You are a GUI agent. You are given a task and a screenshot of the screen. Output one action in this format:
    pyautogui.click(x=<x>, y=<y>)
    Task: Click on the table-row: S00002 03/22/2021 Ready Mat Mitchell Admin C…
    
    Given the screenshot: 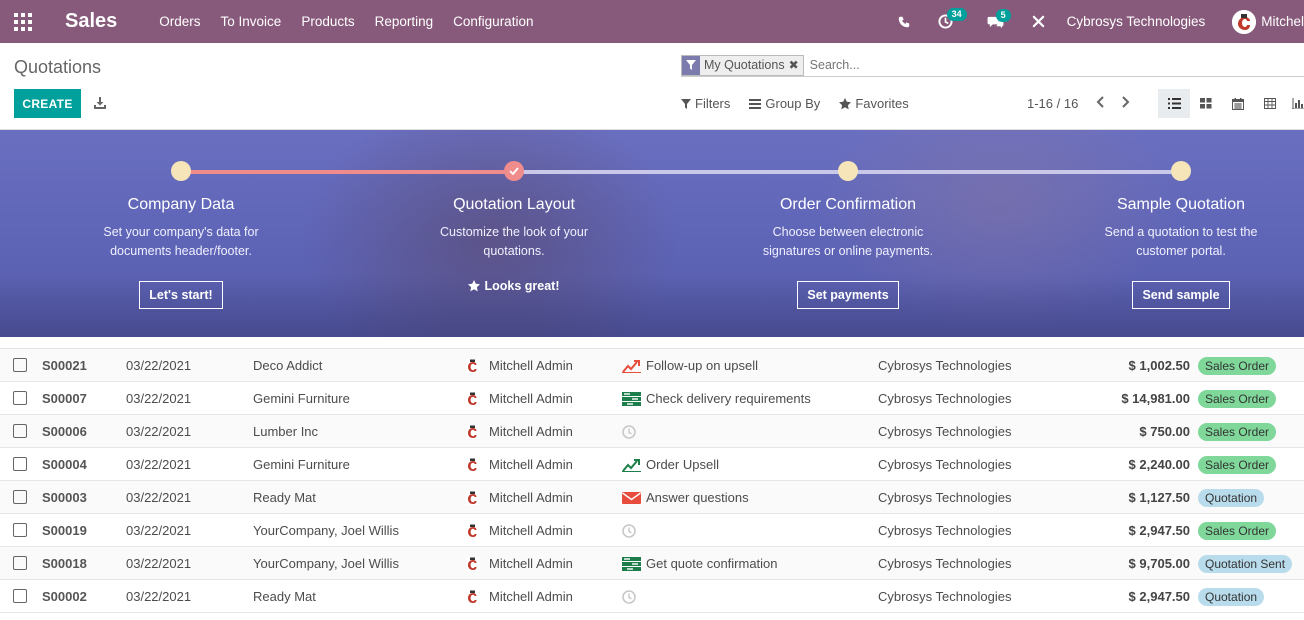 What is the action you would take?
    pyautogui.click(x=652, y=596)
    